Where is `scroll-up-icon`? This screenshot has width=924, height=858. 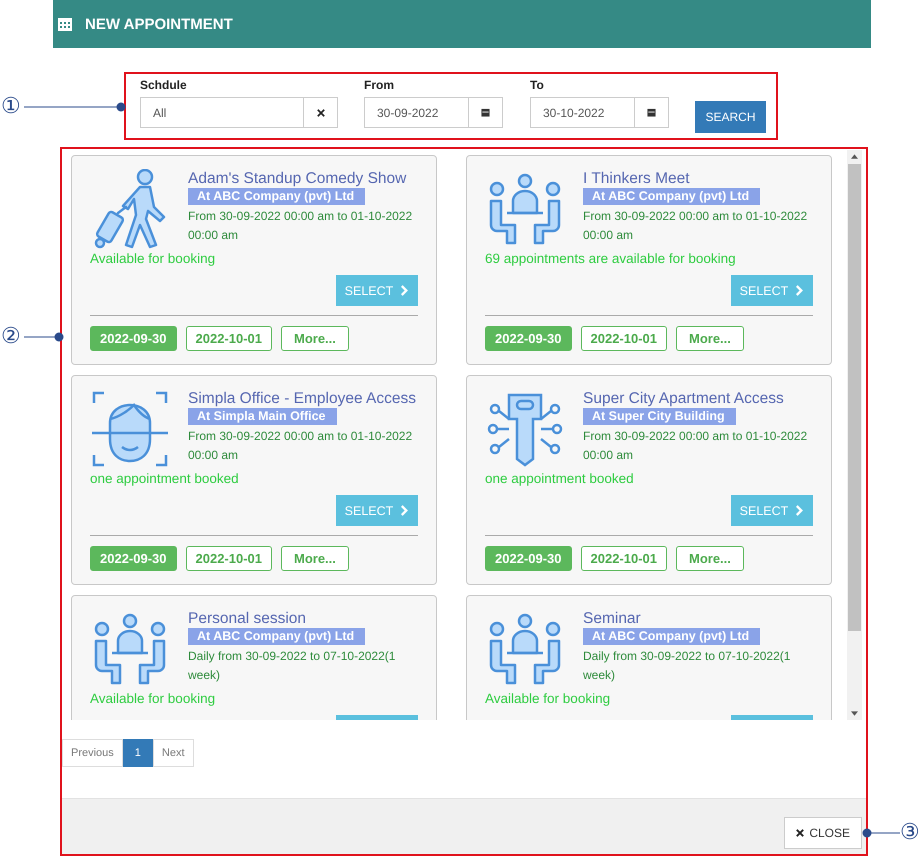
scroll-up-icon is located at coordinates (854, 156).